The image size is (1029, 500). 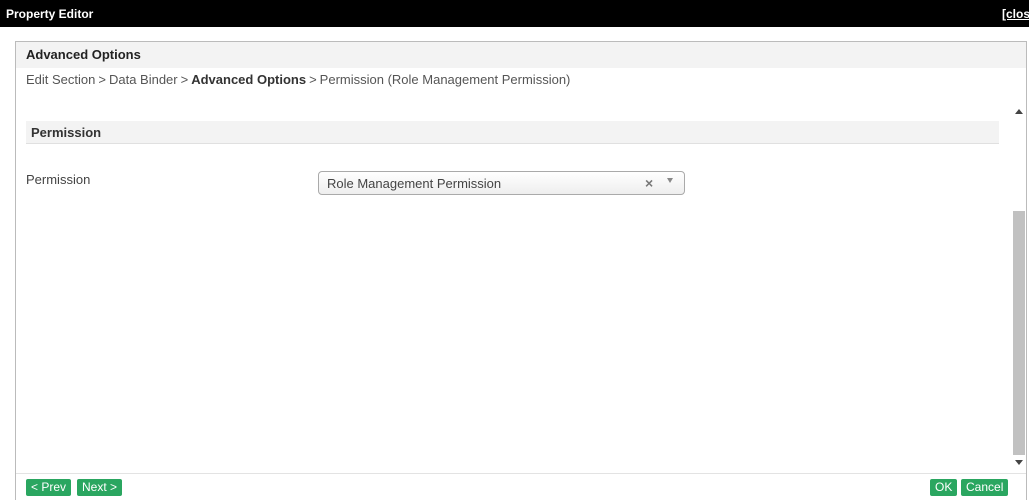 I want to click on section-title: Permission, so click(x=66, y=132).